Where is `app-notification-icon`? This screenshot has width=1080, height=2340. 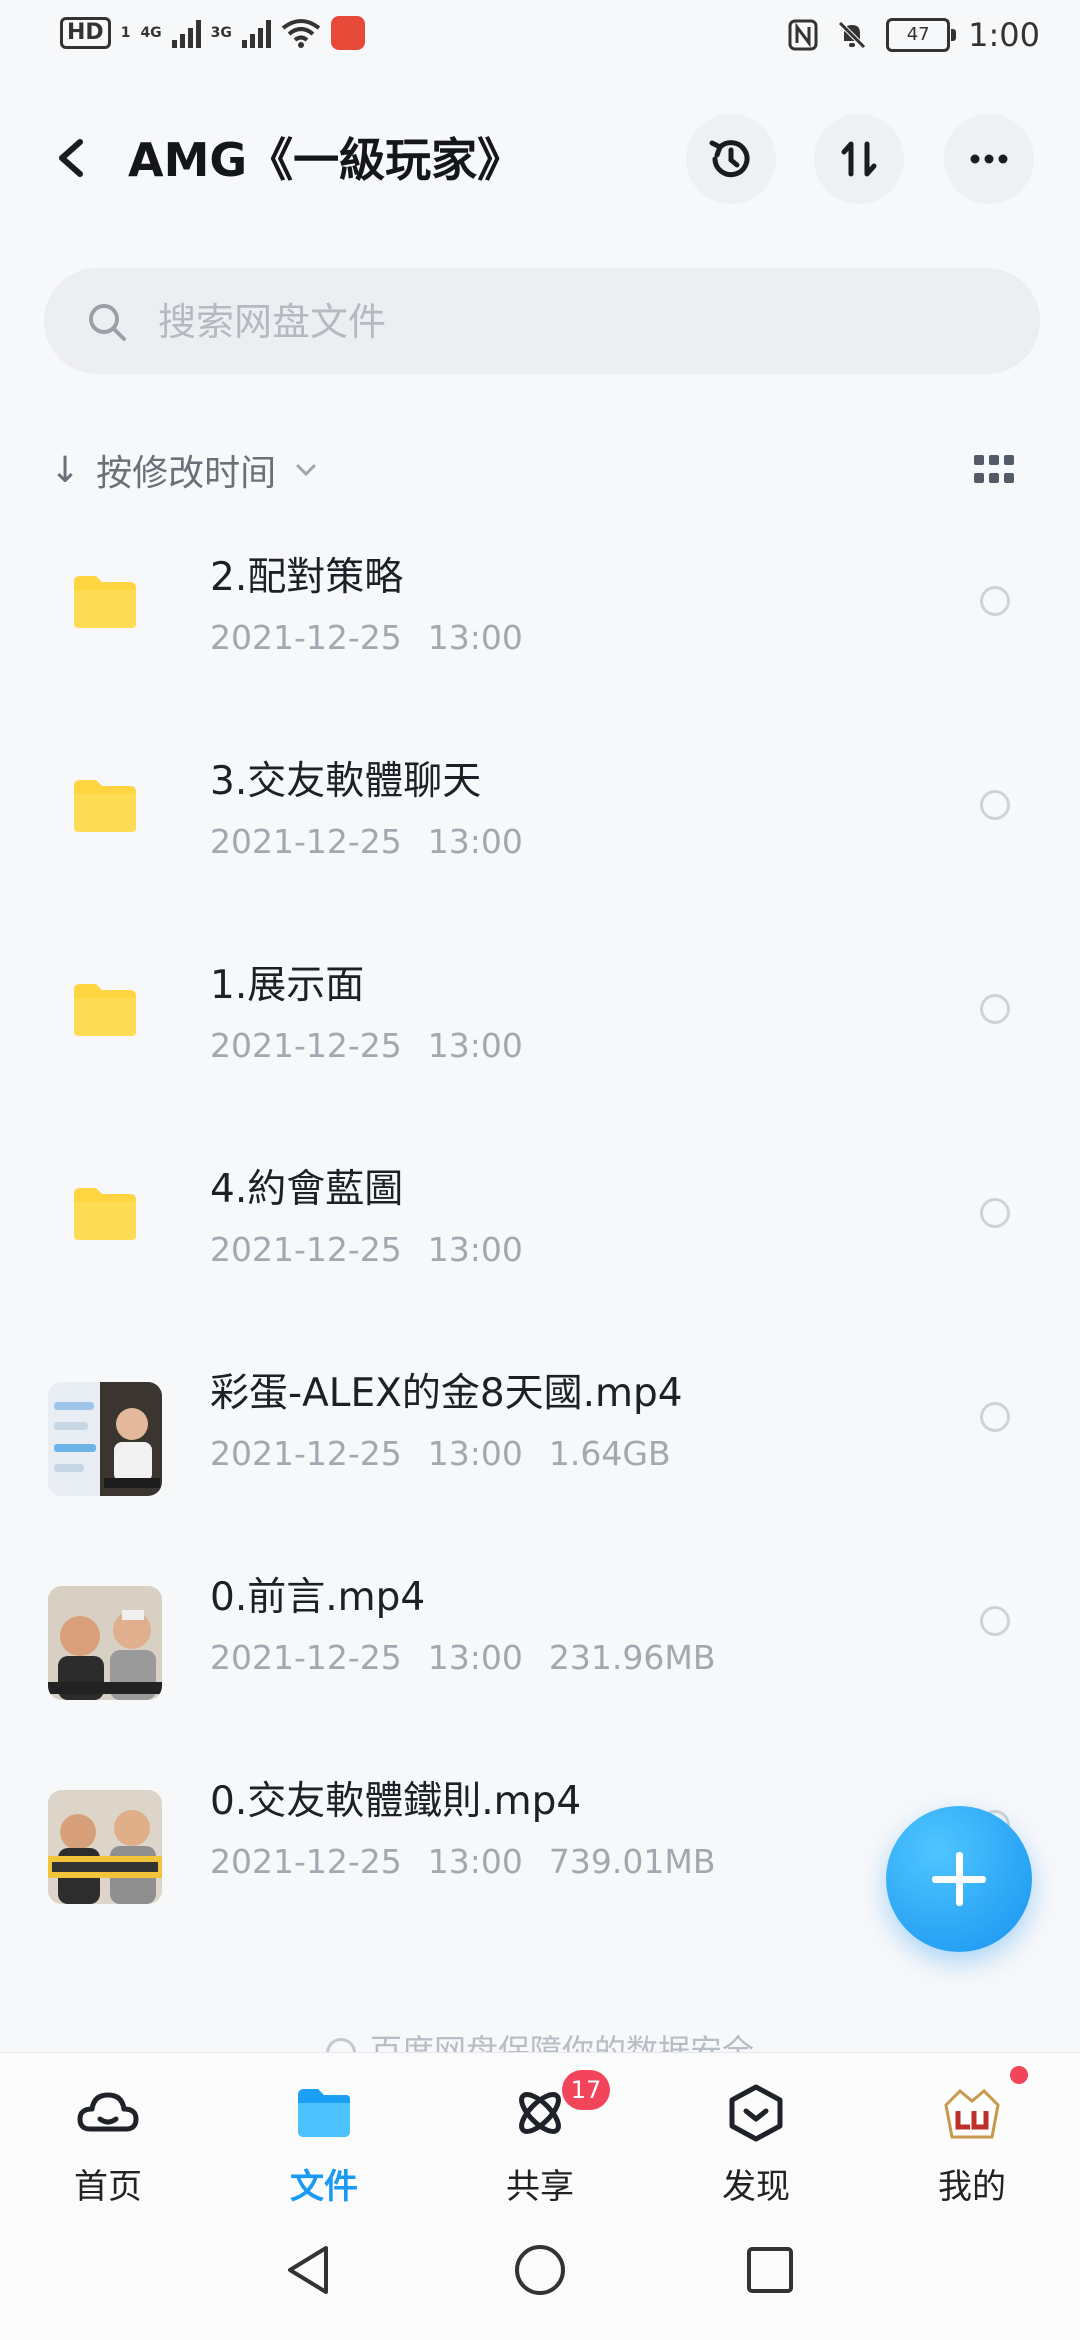
app-notification-icon is located at coordinates (347, 33).